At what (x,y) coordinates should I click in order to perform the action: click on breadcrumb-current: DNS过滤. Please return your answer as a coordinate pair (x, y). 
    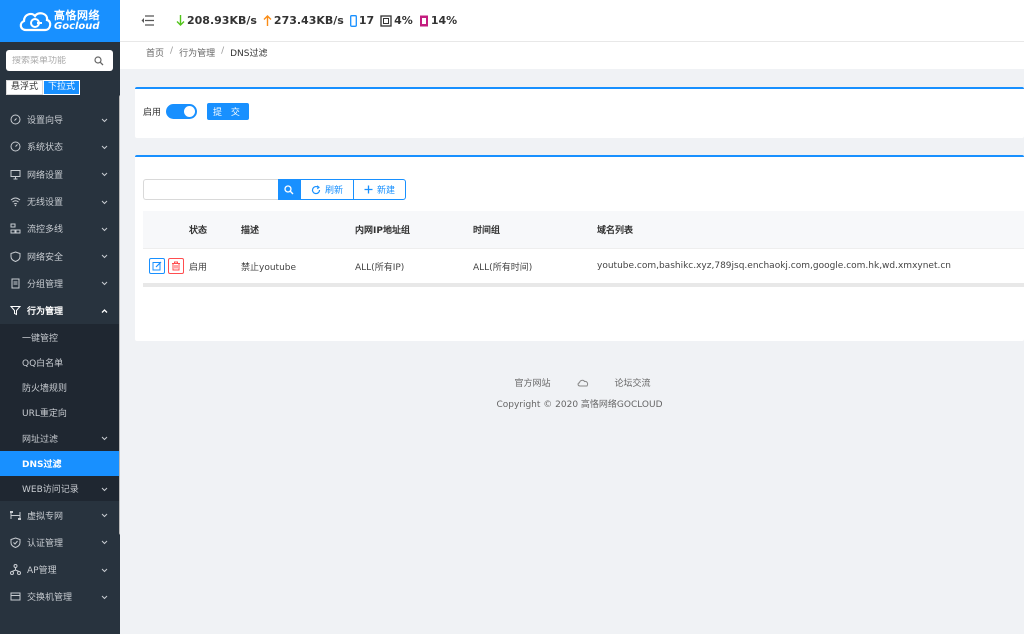
    Looking at the image, I should click on (249, 54).